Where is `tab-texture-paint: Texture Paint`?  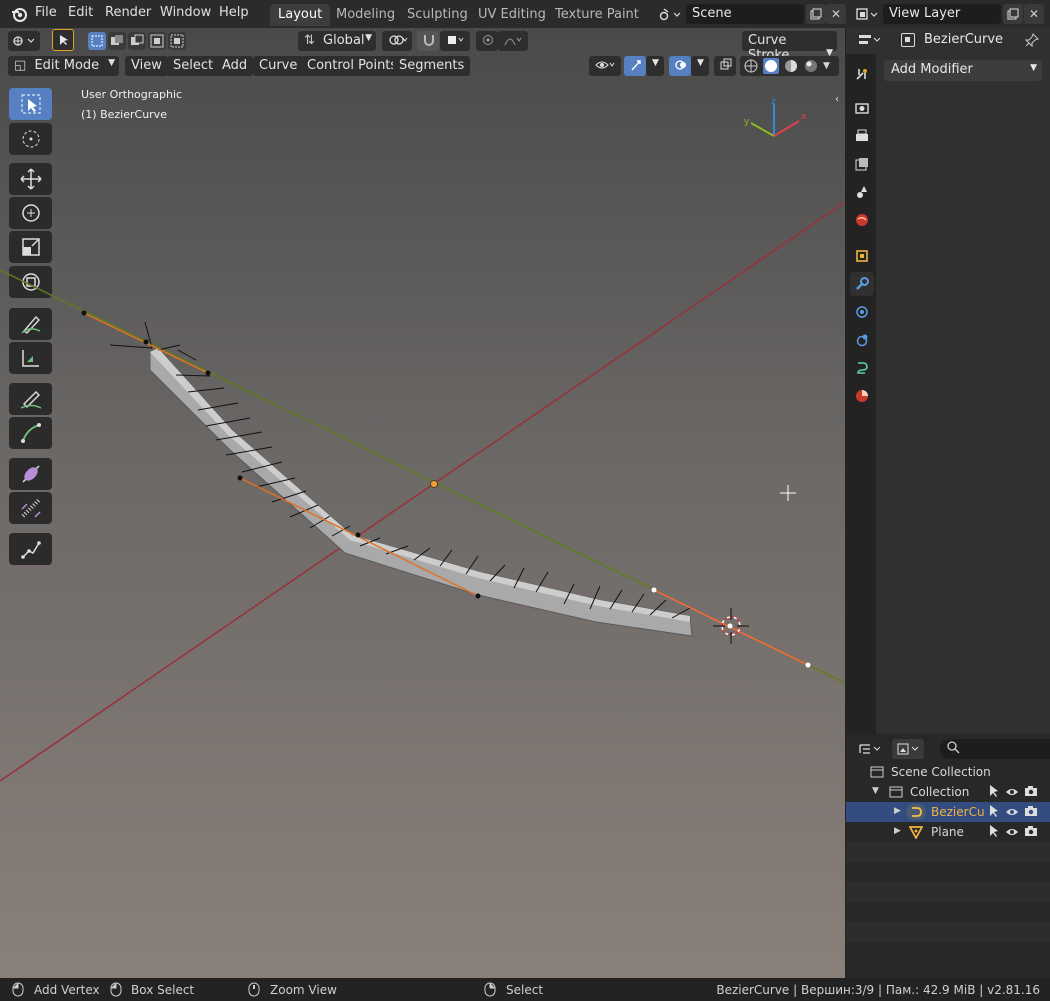 tab-texture-paint: Texture Paint is located at coordinates (597, 15).